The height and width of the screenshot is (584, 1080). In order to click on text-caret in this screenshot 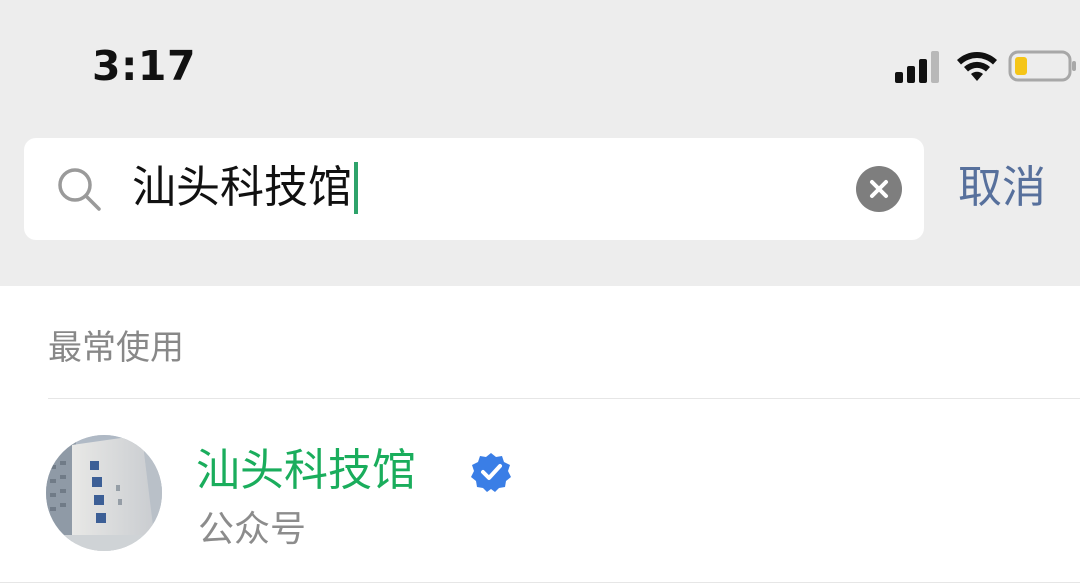, I will do `click(356, 188)`.